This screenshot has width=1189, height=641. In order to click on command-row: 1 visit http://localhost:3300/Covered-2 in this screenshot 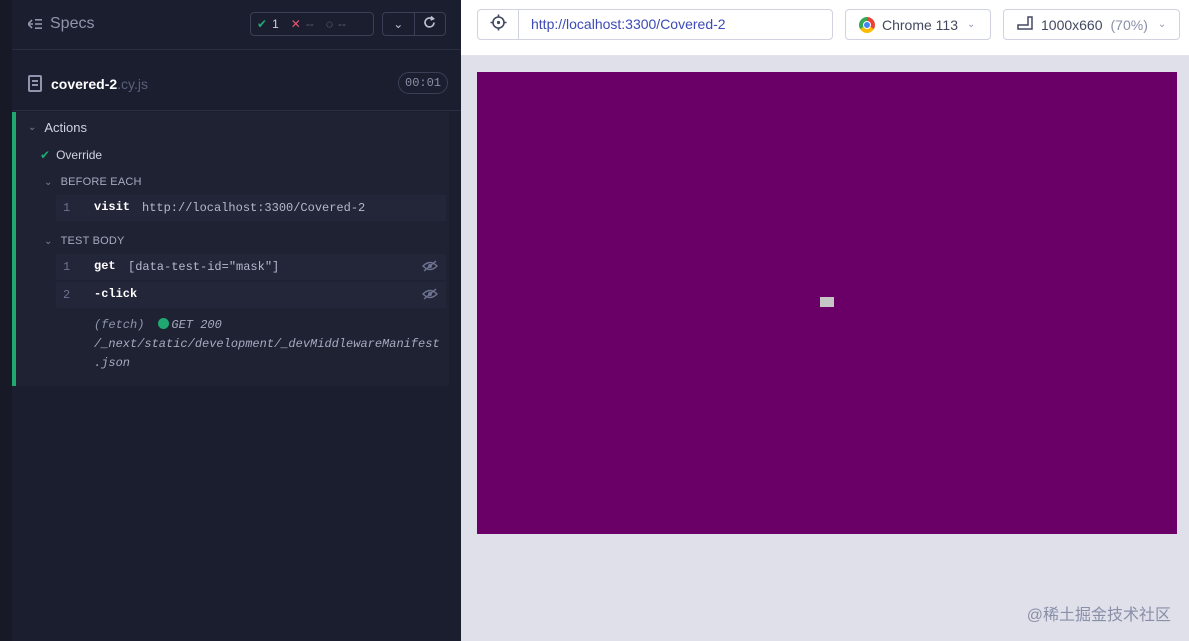, I will do `click(251, 208)`.